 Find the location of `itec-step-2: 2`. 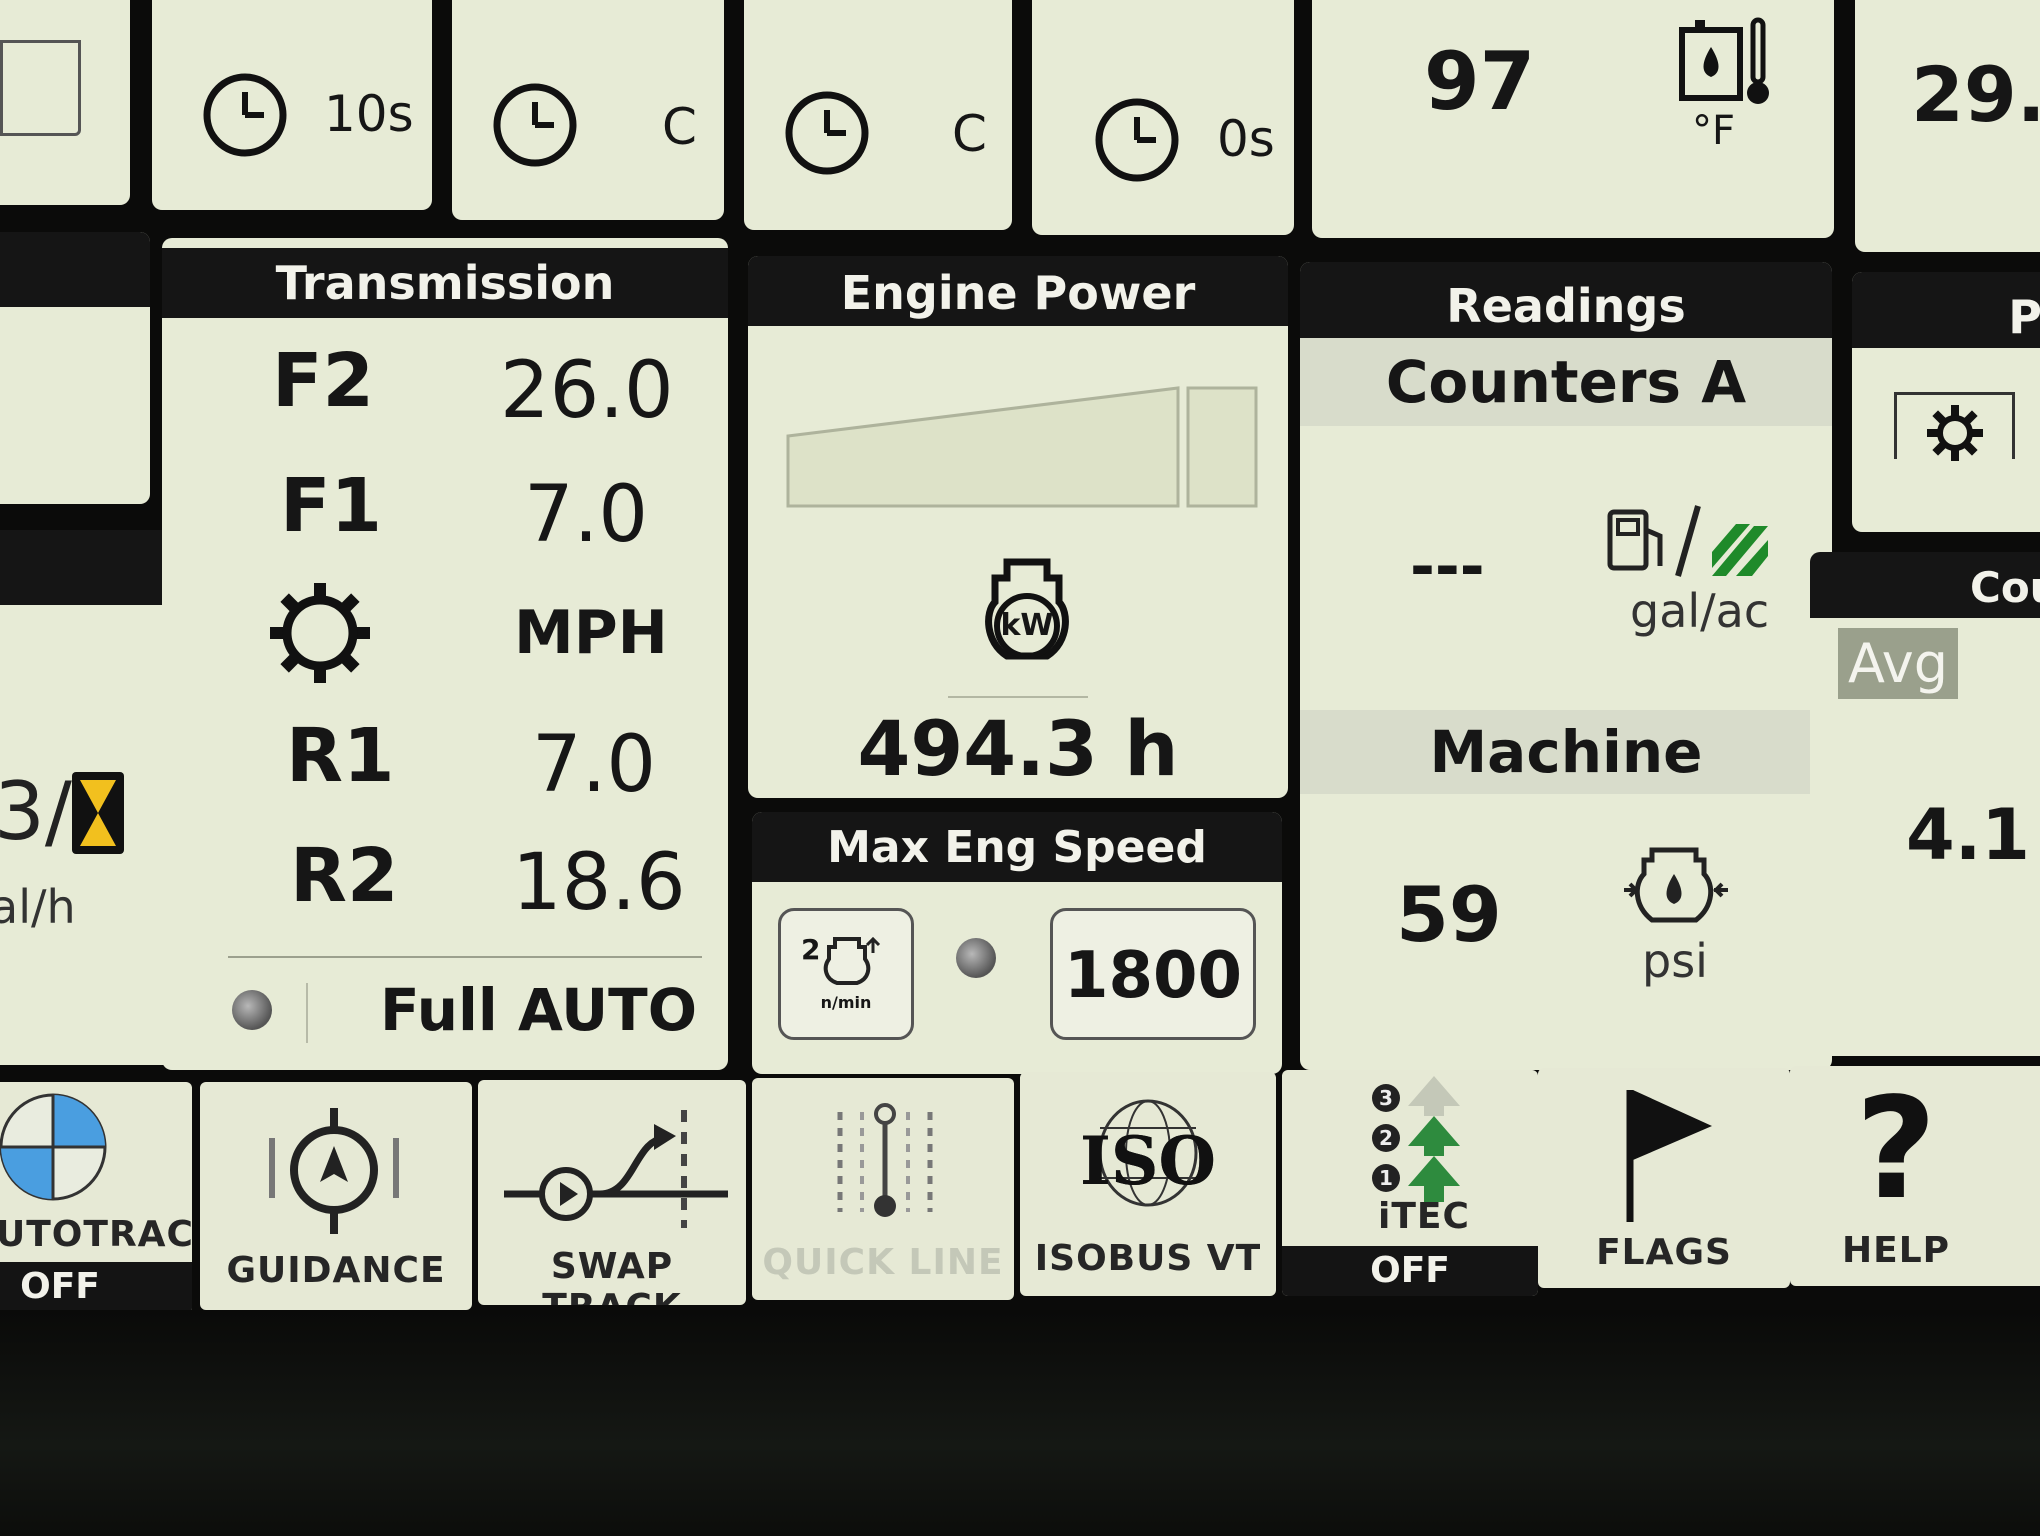

itec-step-2: 2 is located at coordinates (1386, 1138).